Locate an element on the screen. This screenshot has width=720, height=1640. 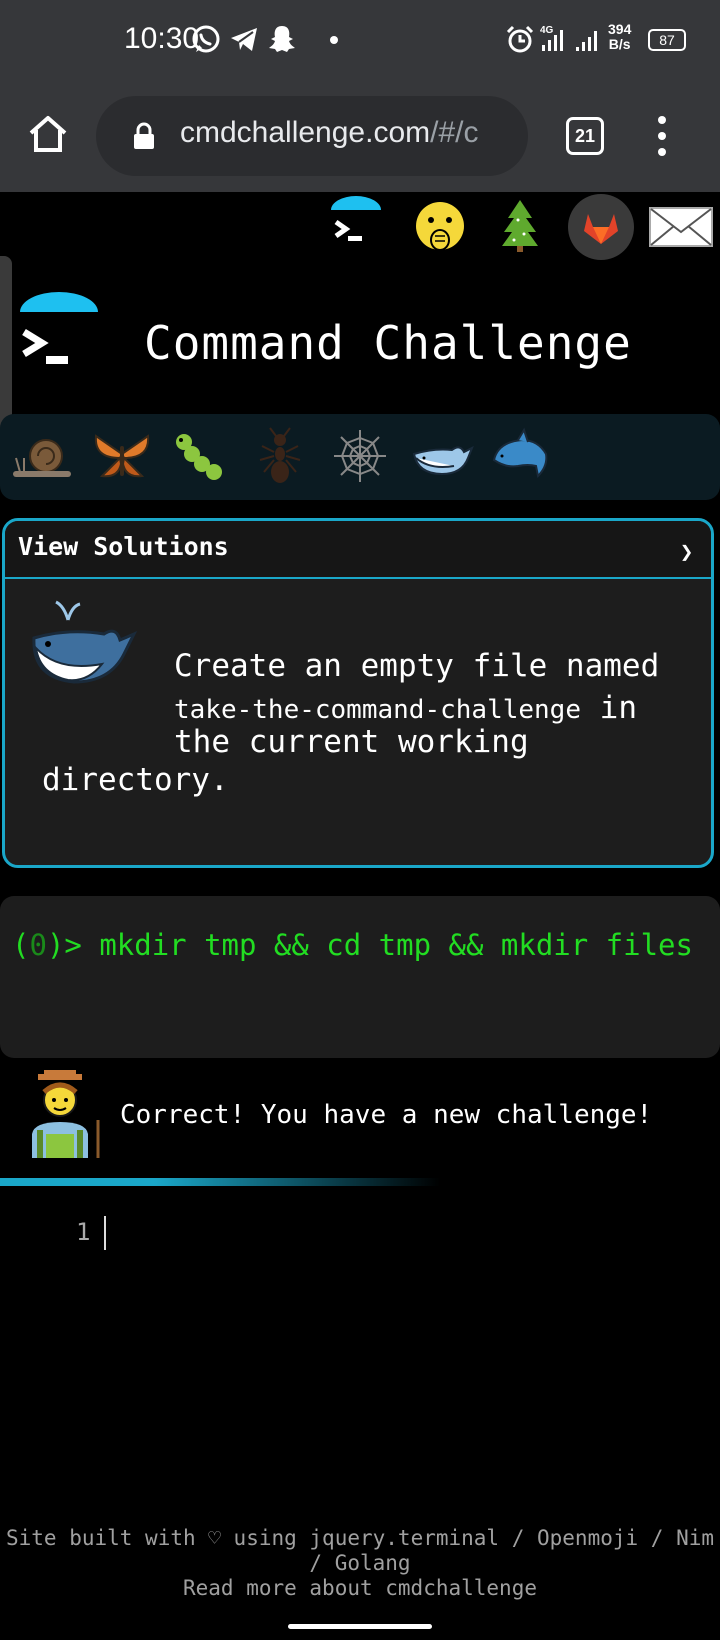
mail-icon is located at coordinates (681, 226).